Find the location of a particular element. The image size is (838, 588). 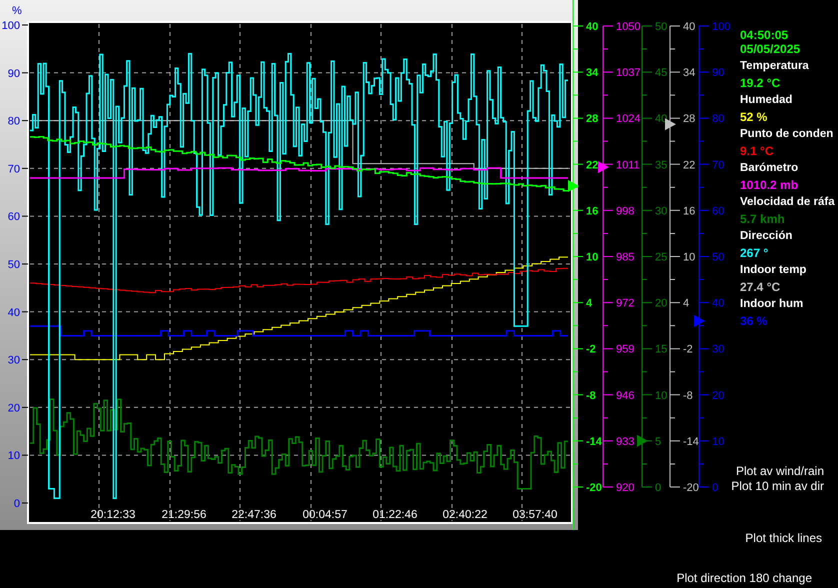

axis-tick-label: 959 is located at coordinates (625, 350).